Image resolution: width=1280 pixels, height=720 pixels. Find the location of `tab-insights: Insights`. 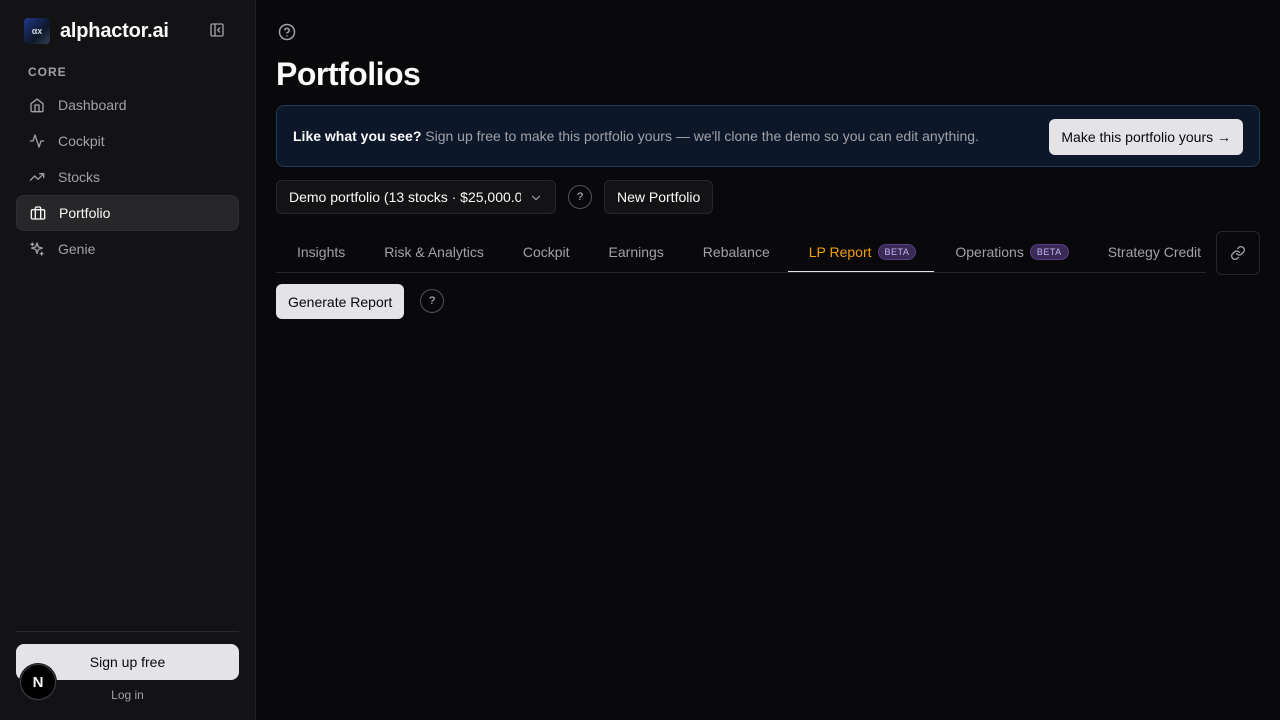

tab-insights: Insights is located at coordinates (319, 252).